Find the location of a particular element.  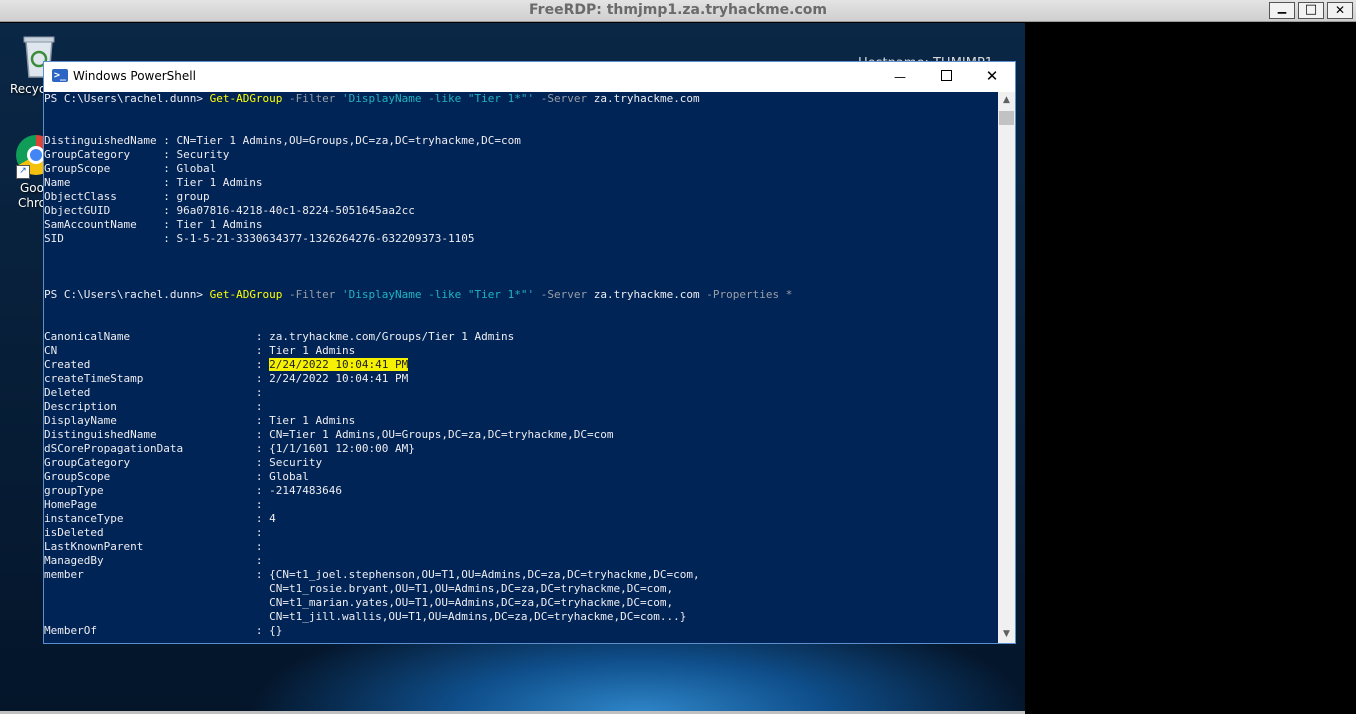

scroll-down-icon: ▼ is located at coordinates (1006, 634).